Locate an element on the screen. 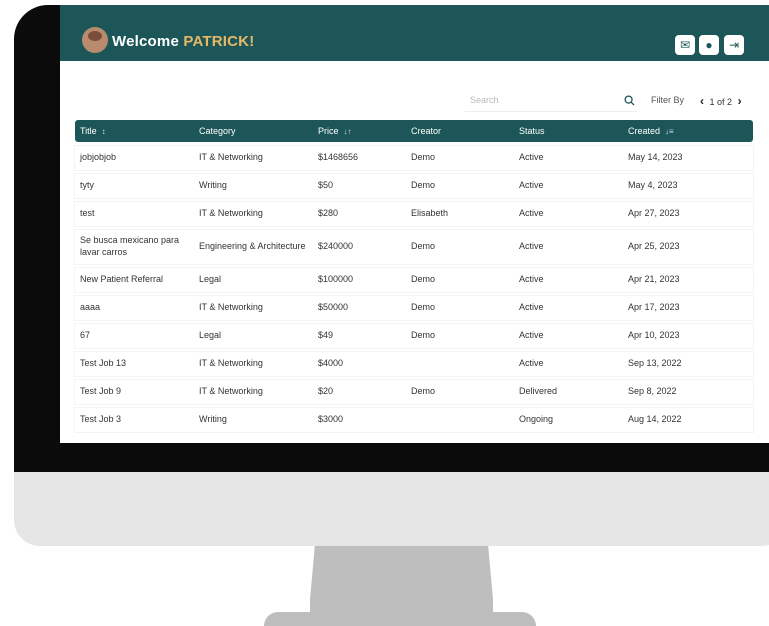  cell-title: Se busca mexicano para lavar carros is located at coordinates (130, 246).